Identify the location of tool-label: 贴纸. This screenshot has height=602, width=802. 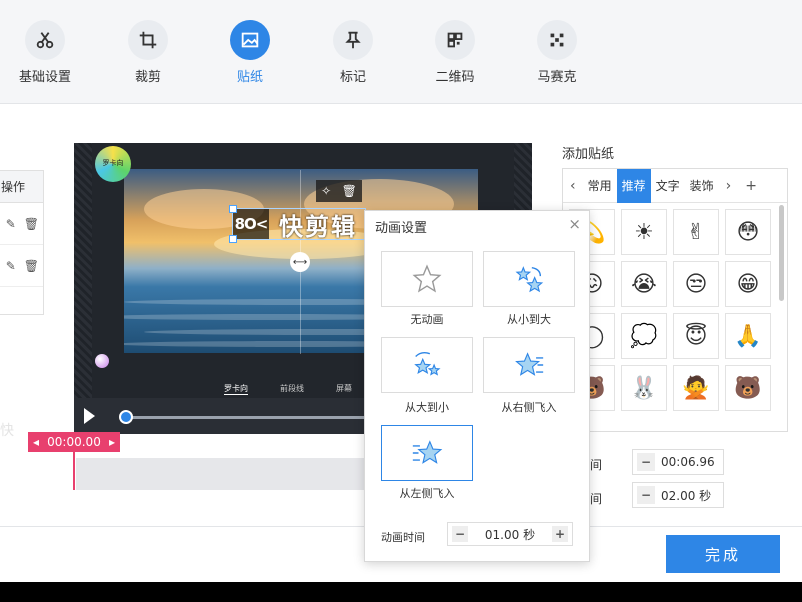
(249, 77).